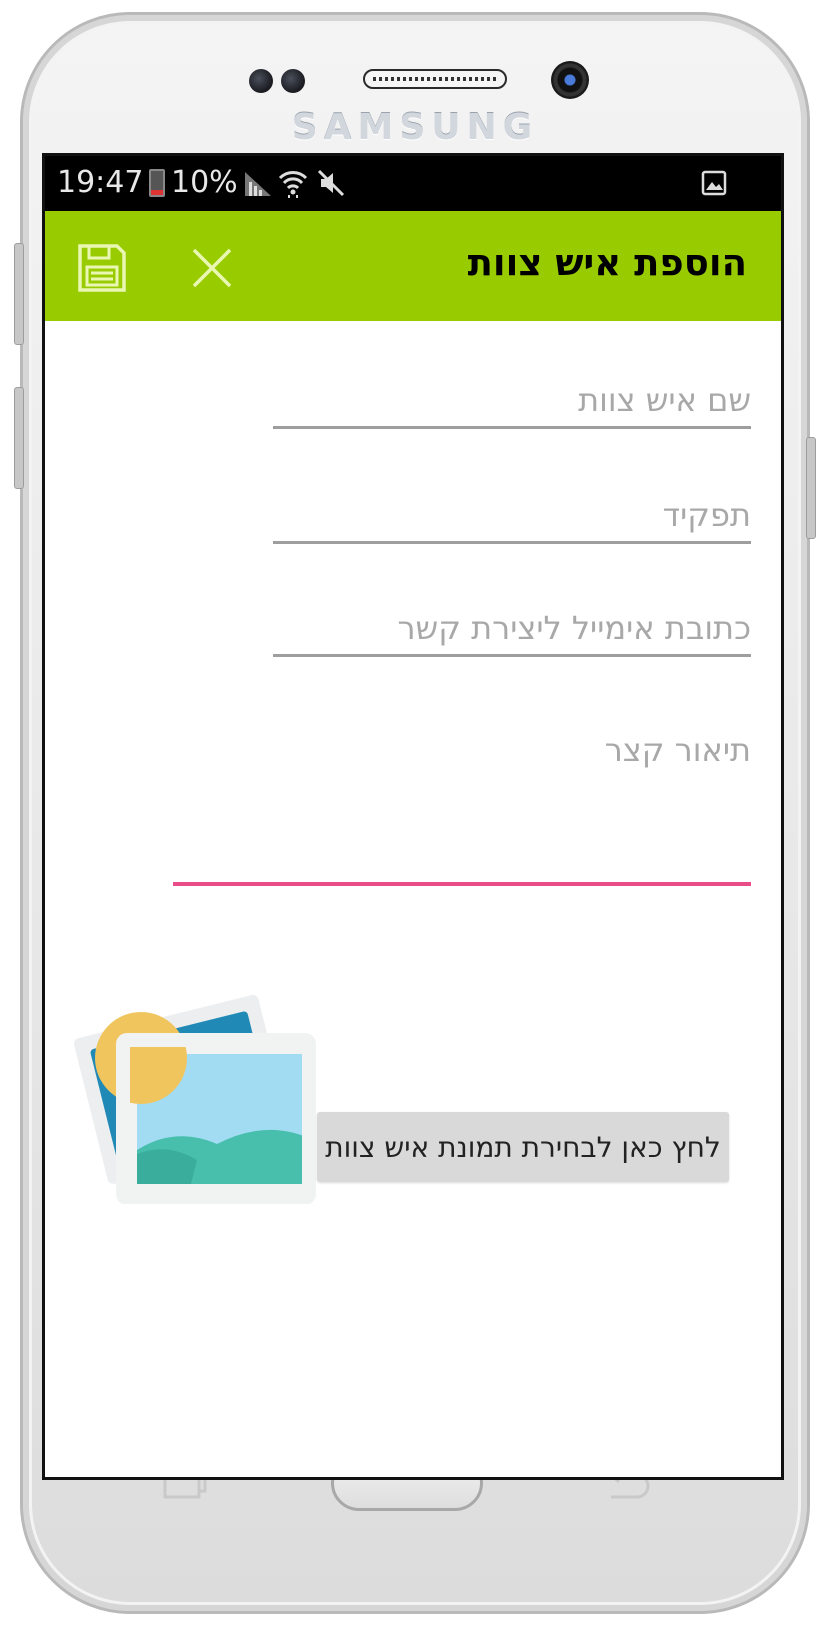  Describe the element at coordinates (413, 266) in the screenshot. I see `app-bar: הוספת איש צוות` at that location.